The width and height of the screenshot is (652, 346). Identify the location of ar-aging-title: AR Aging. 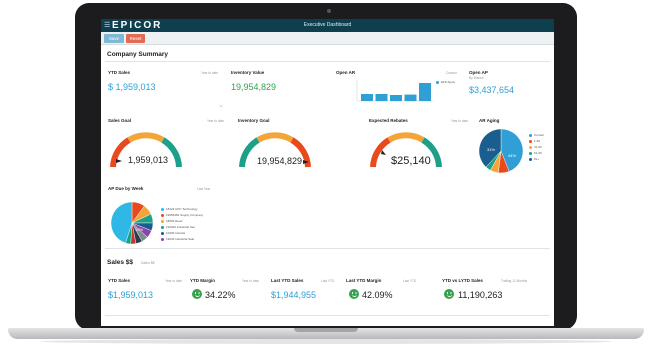
(489, 120).